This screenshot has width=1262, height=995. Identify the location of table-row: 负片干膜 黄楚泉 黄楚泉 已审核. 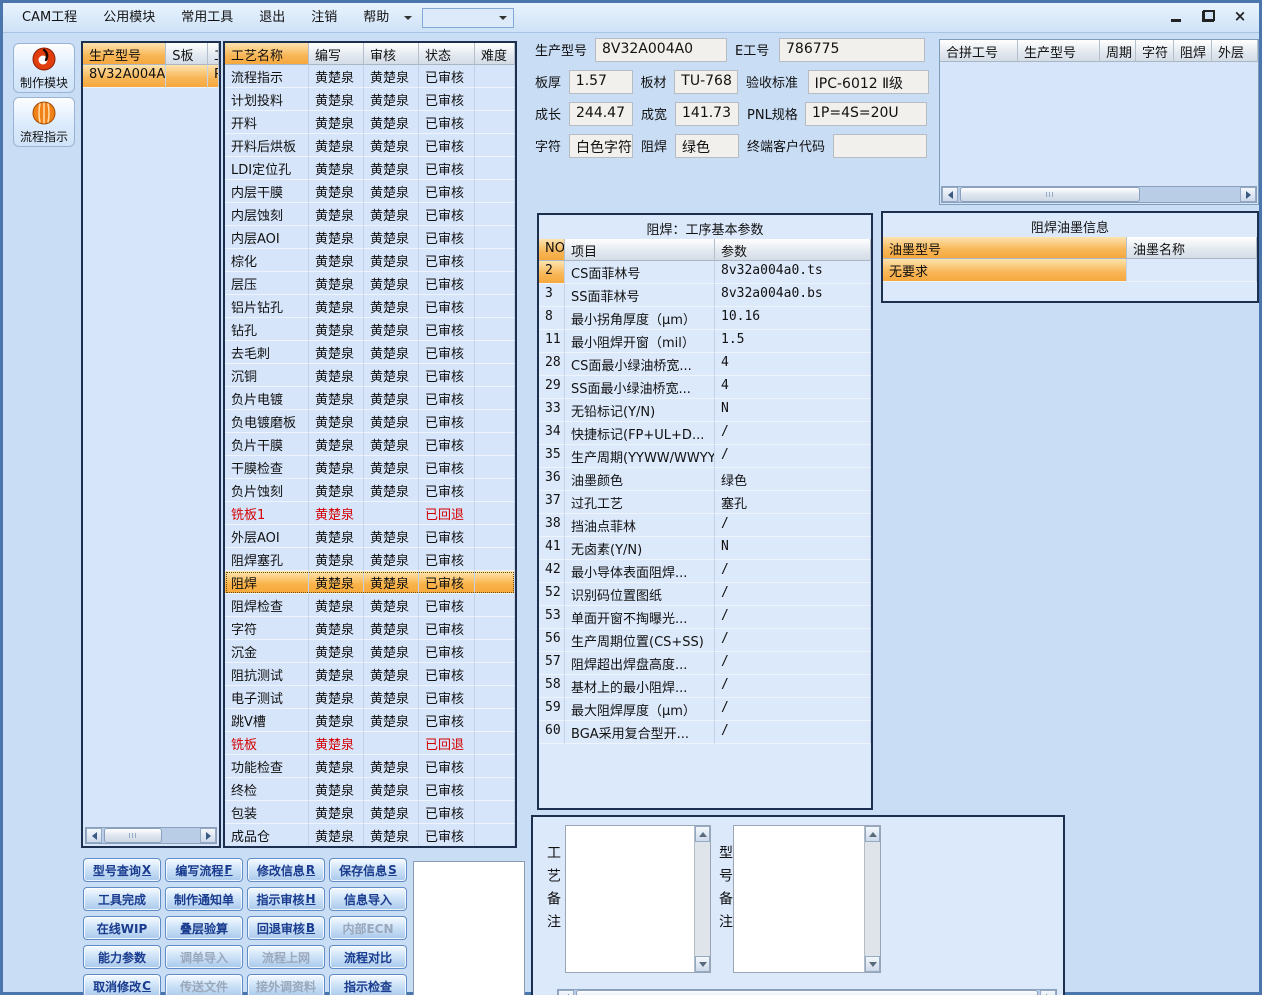
(370, 444).